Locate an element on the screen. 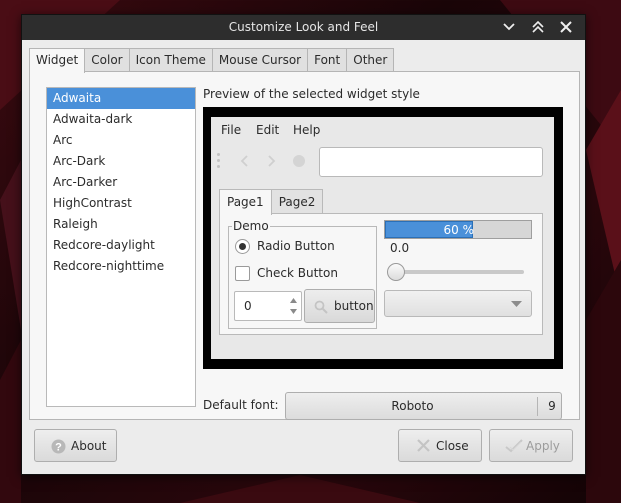 This screenshot has width=621, height=503. style-item-redcore-nighttime: Redcore-nighttime is located at coordinates (121, 266).